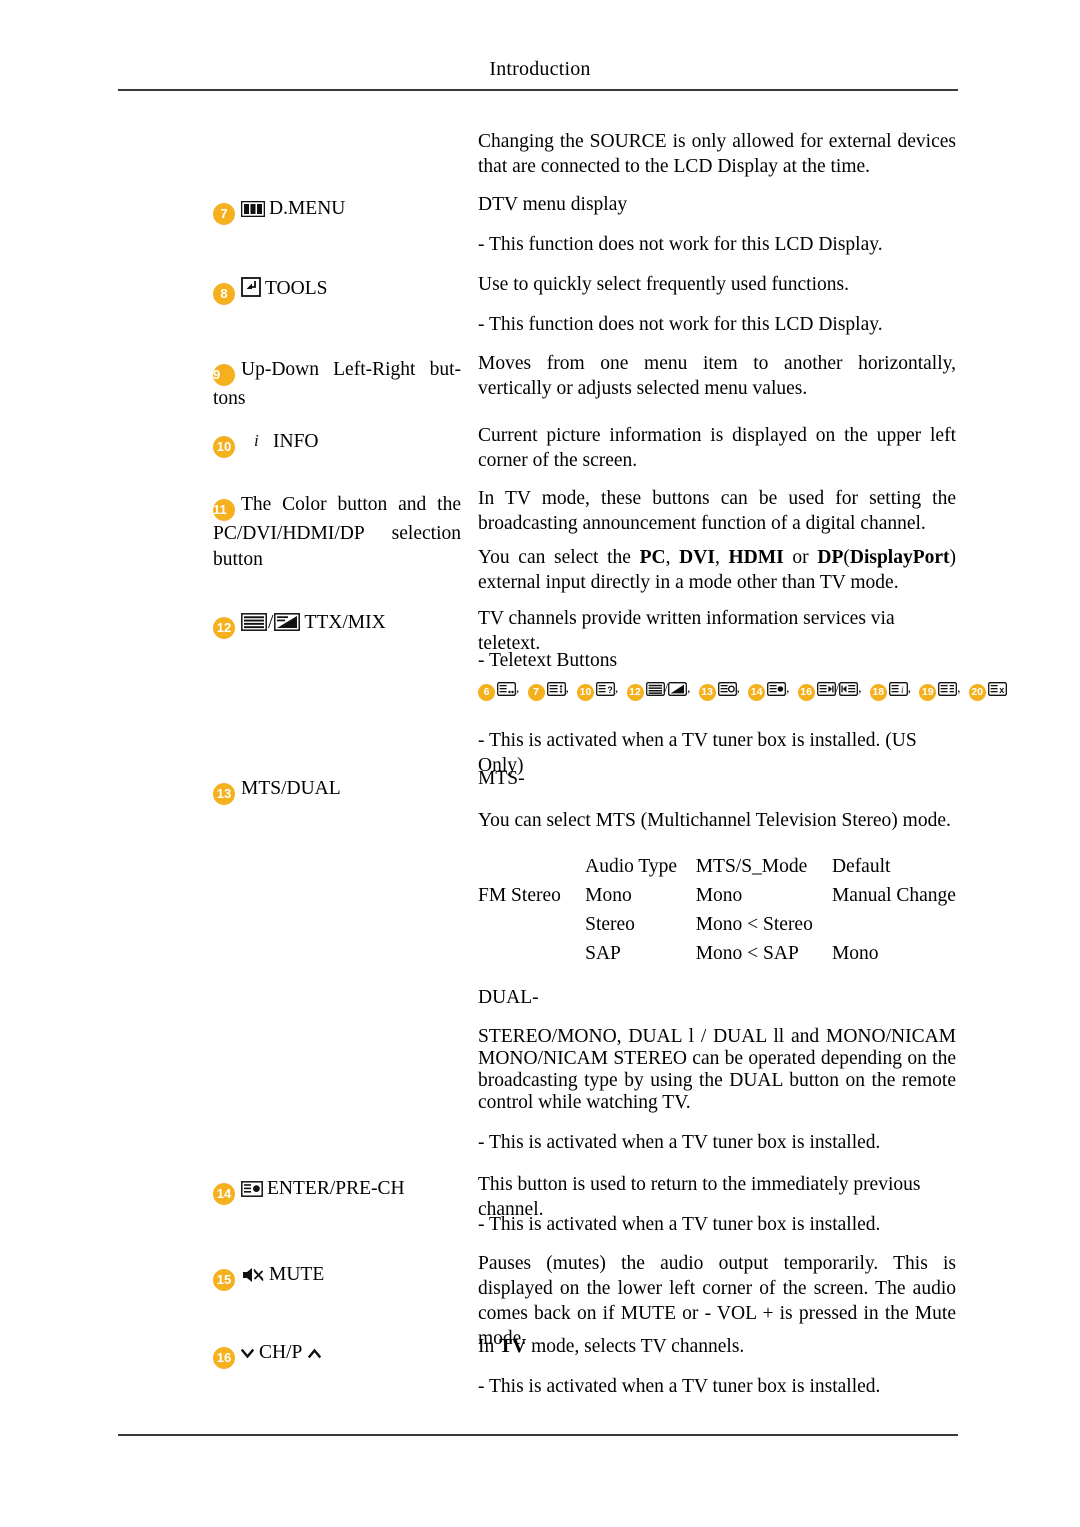  Describe the element at coordinates (747, 953) in the screenshot. I see `cell-mode-mono-sap: Mono < SAP` at that location.